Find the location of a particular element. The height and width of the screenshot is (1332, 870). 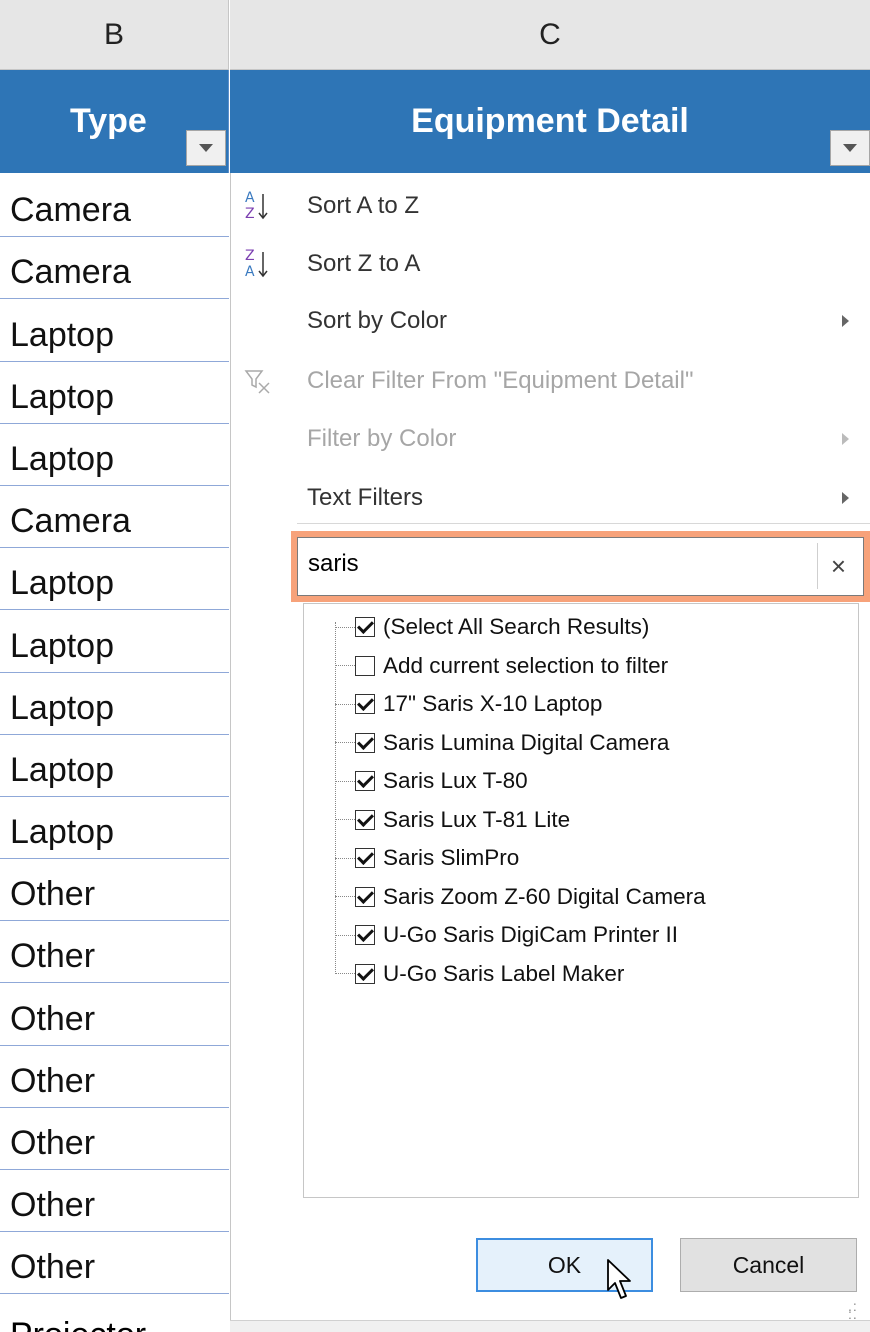

clear-filter-label: Clear Filter From "Equipment Detail" is located at coordinates (500, 380).